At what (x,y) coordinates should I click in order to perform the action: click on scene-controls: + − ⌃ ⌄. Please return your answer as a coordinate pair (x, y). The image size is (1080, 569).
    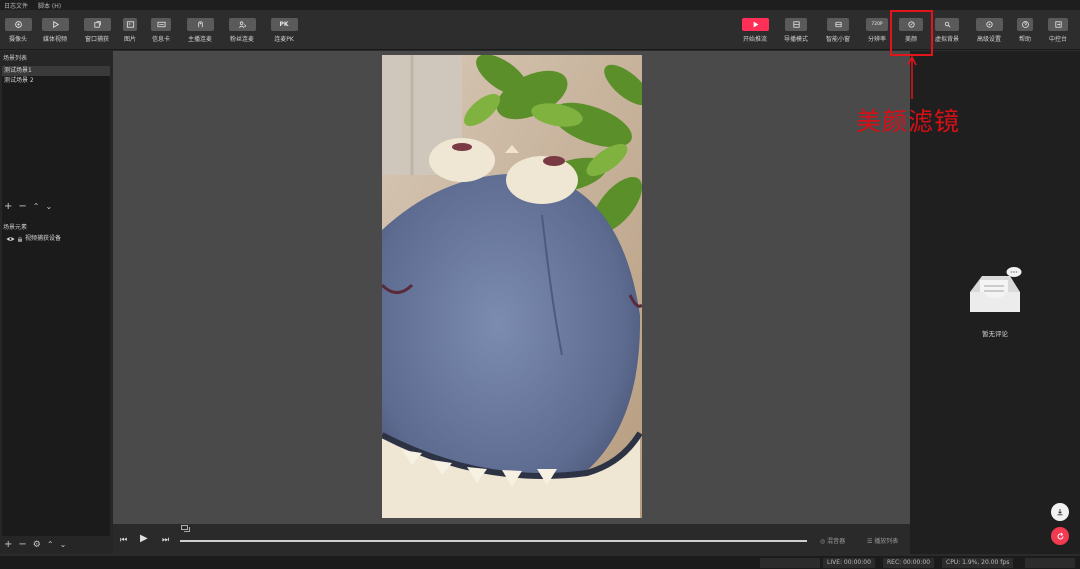
    Looking at the image, I should click on (28, 207).